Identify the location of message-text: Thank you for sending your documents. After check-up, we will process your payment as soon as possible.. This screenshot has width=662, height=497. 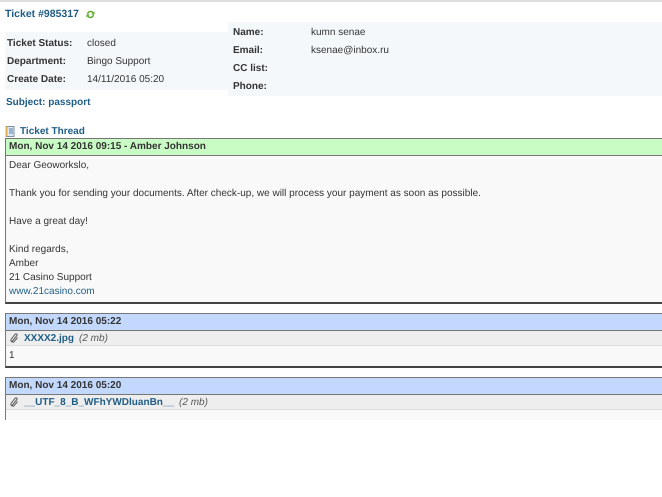
(245, 194).